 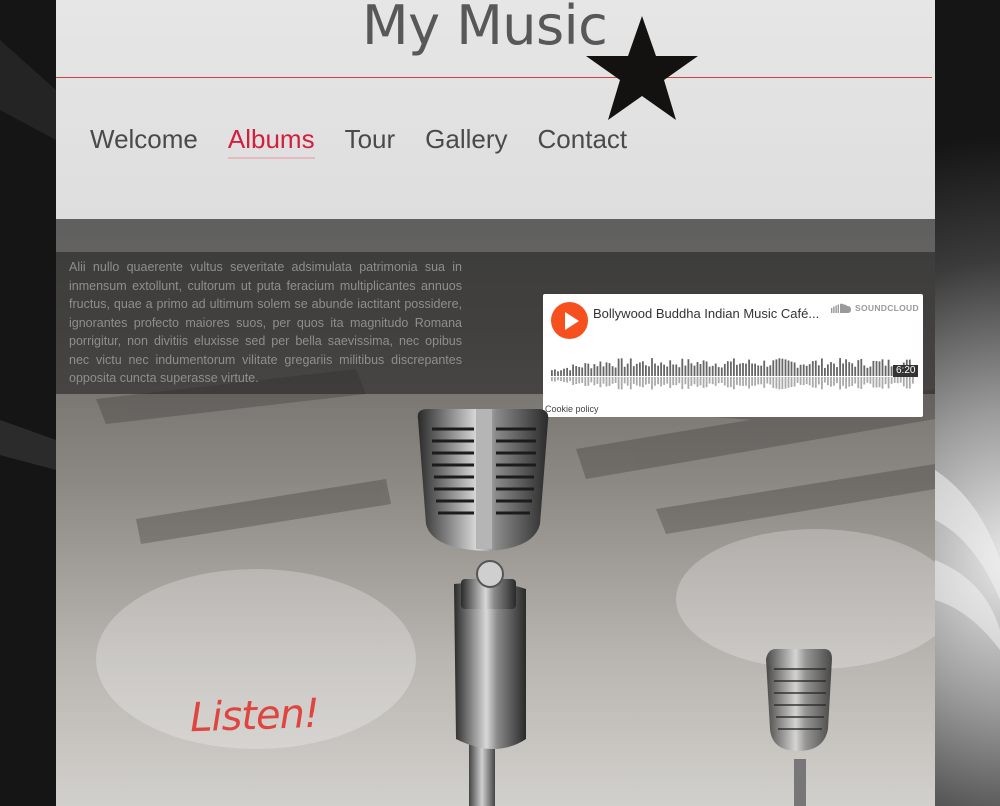 I want to click on nav-item-welcome: Welcome, so click(x=144, y=141).